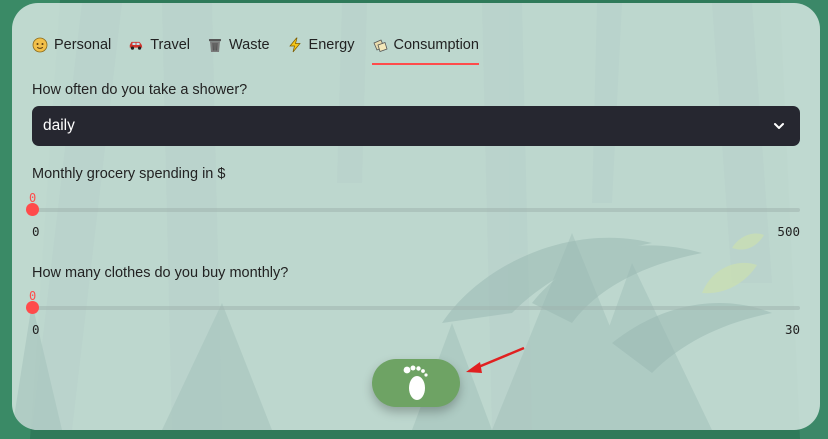  I want to click on calculate-footprint-button, so click(416, 383).